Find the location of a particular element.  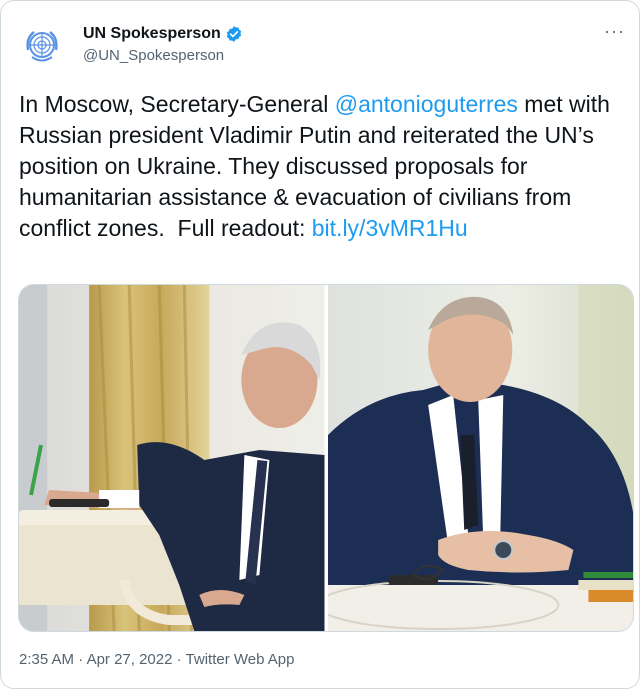

tweet-timestamp: 2:35 AM · Apr 27, 2022 · Twitter Web App is located at coordinates (156, 659).